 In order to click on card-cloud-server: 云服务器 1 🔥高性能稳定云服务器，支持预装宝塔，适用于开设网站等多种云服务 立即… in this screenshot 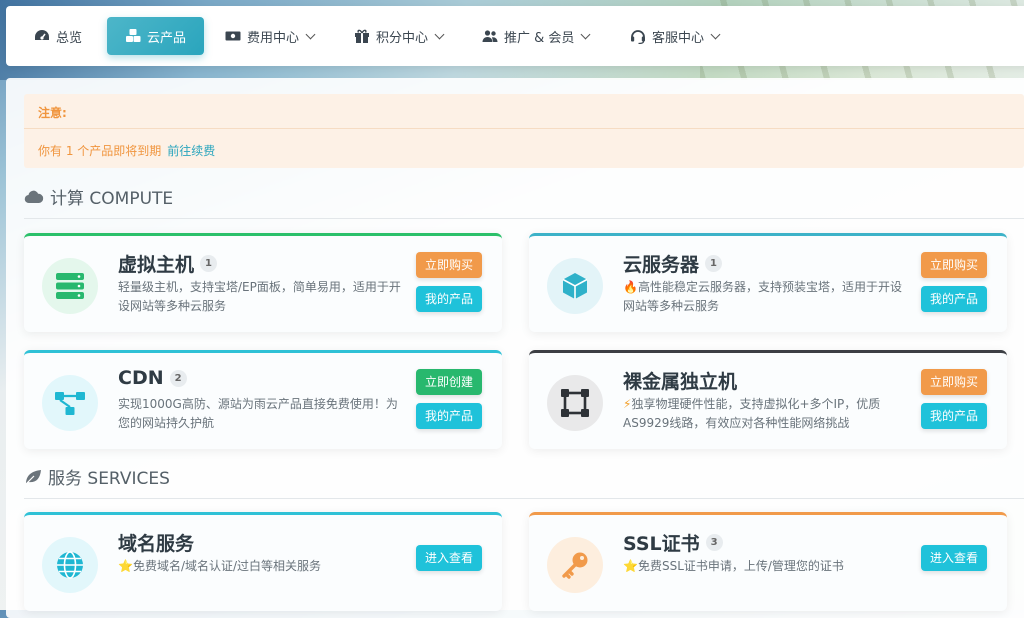, I will do `click(768, 282)`.